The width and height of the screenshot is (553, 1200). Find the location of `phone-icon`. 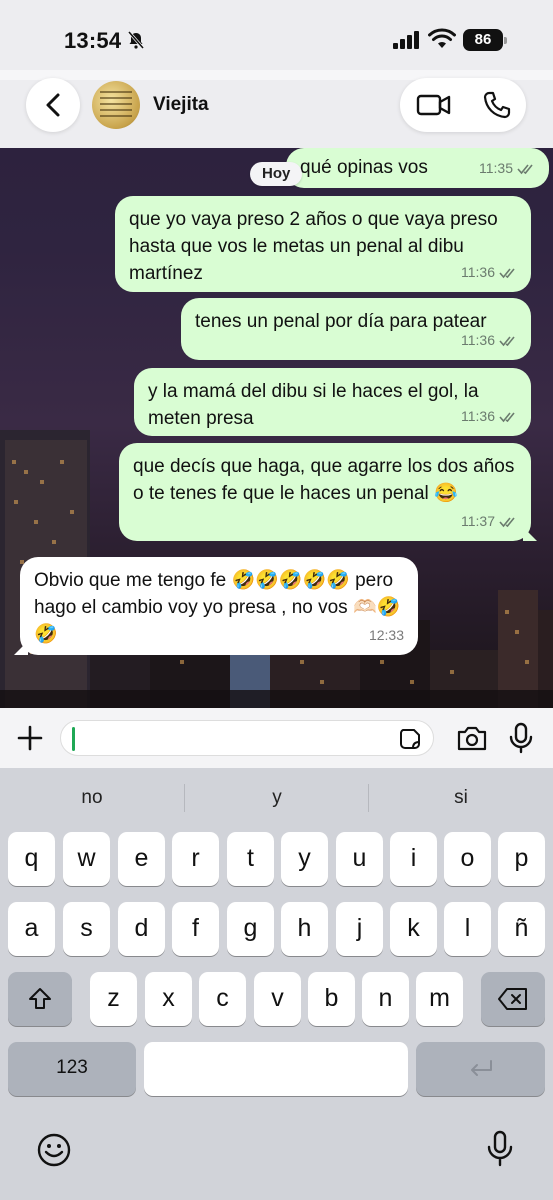

phone-icon is located at coordinates (497, 105).